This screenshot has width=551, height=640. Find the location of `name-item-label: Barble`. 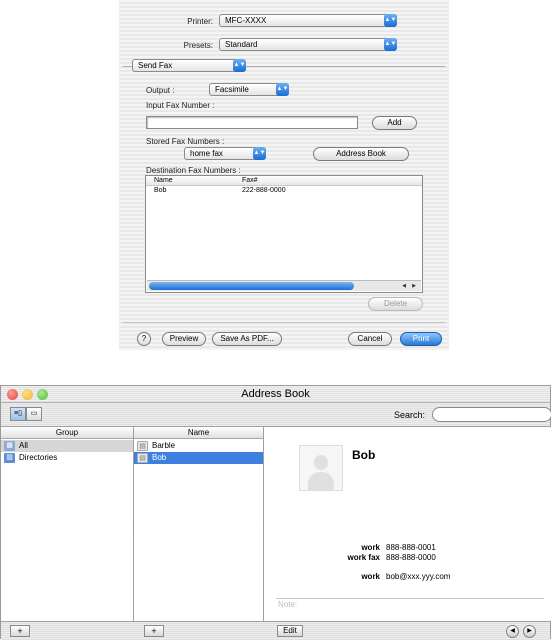

name-item-label: Barble is located at coordinates (164, 445).